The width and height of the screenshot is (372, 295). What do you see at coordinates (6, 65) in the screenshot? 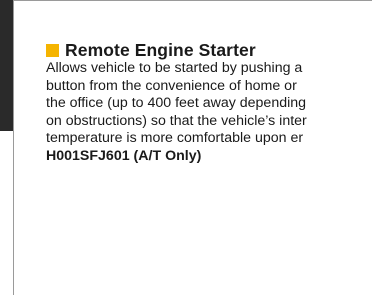
I see `side-tab-strip` at bounding box center [6, 65].